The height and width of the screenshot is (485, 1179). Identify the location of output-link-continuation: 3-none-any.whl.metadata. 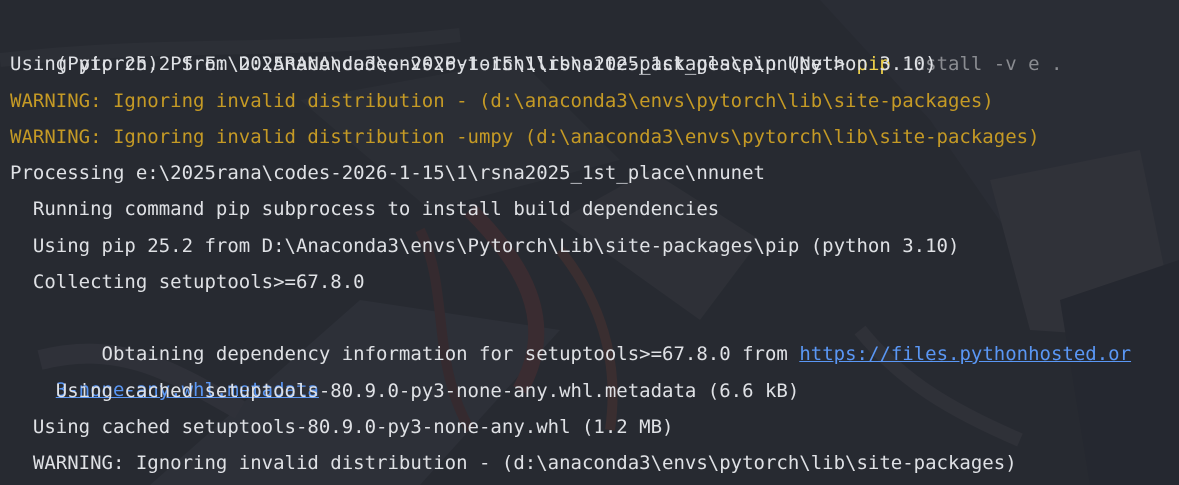
(164, 368).